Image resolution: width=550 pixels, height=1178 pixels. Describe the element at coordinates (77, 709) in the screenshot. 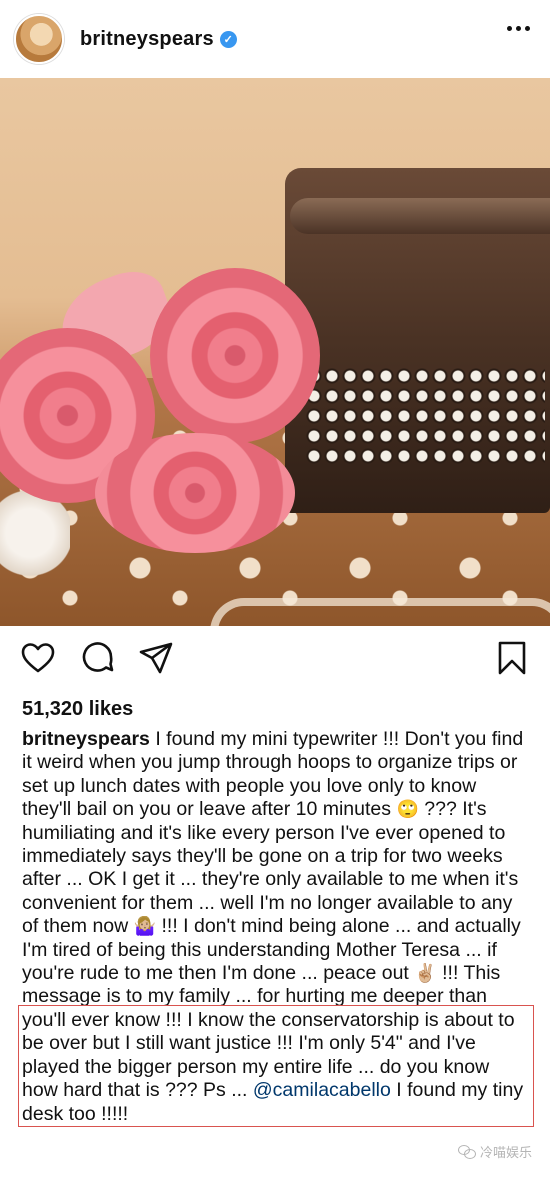

I see `likes-count: 51,320 likes` at that location.